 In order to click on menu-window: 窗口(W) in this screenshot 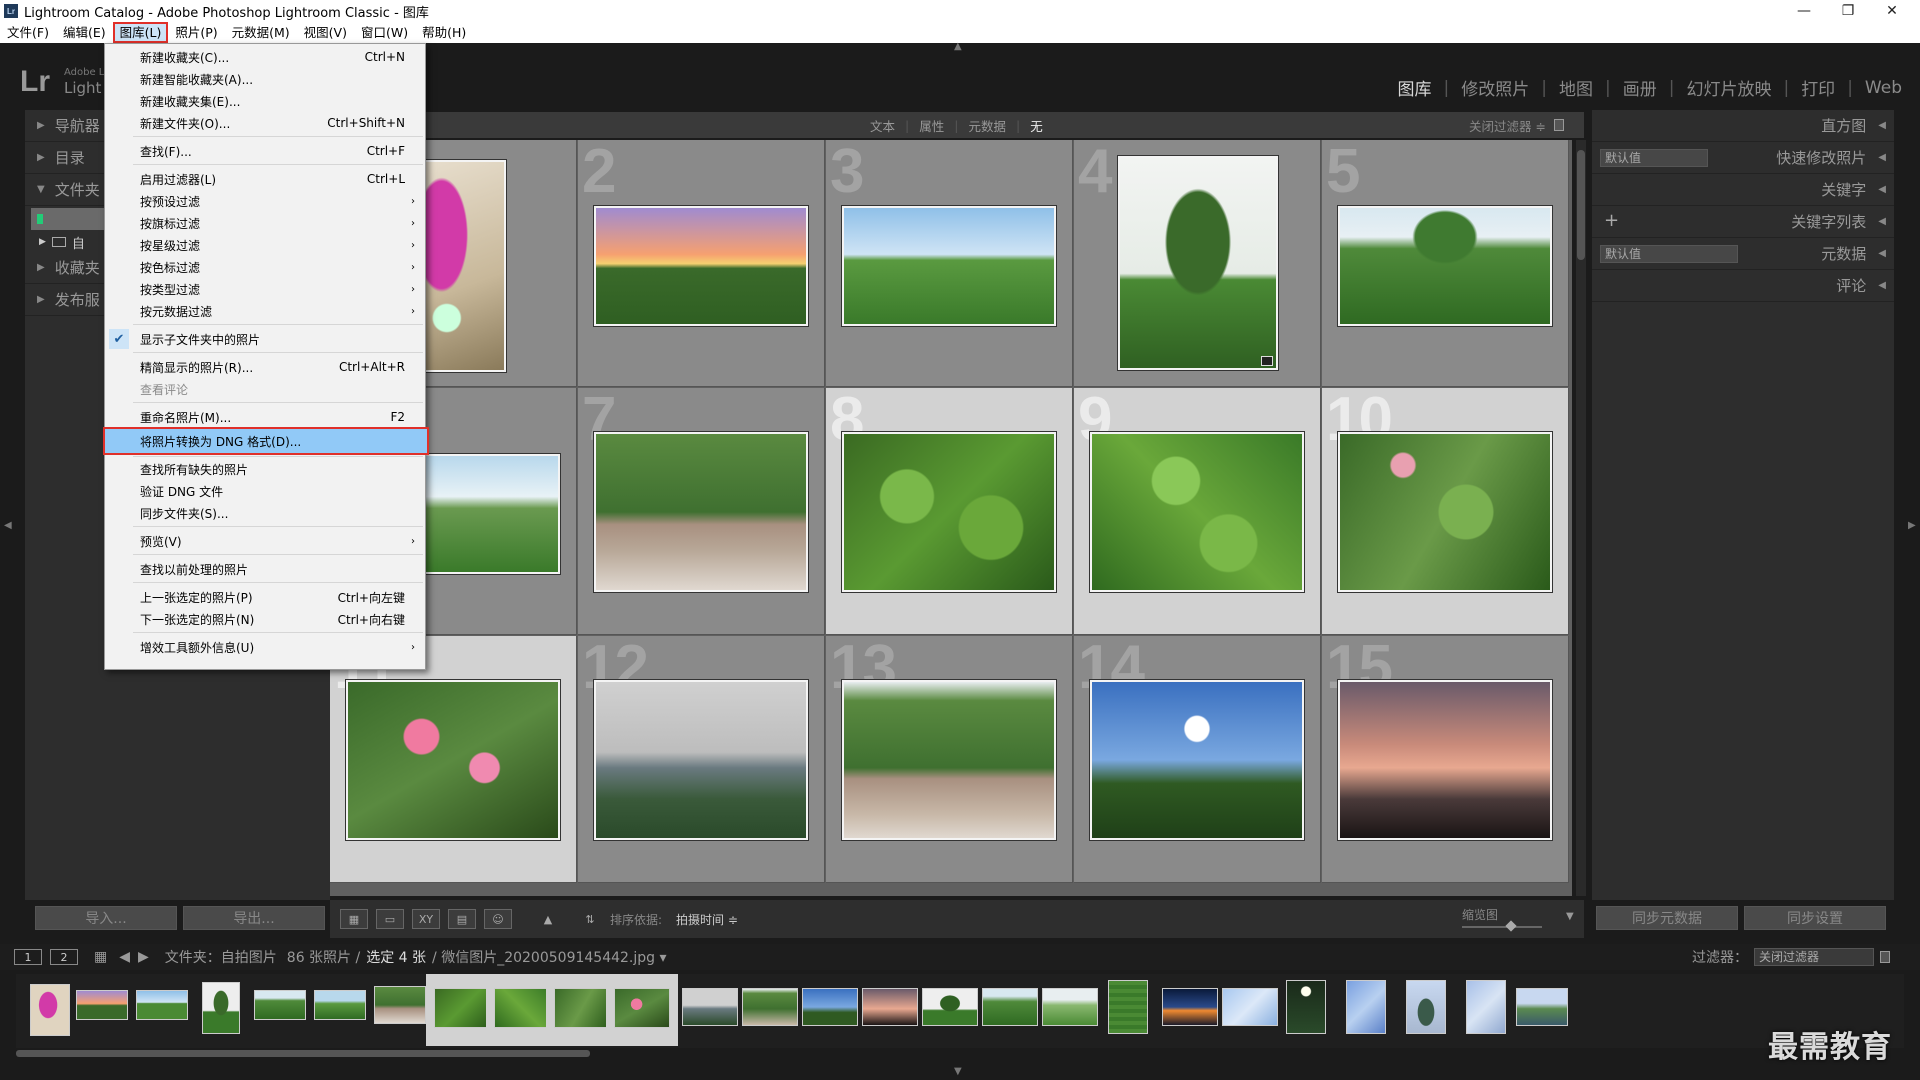, I will do `click(384, 32)`.